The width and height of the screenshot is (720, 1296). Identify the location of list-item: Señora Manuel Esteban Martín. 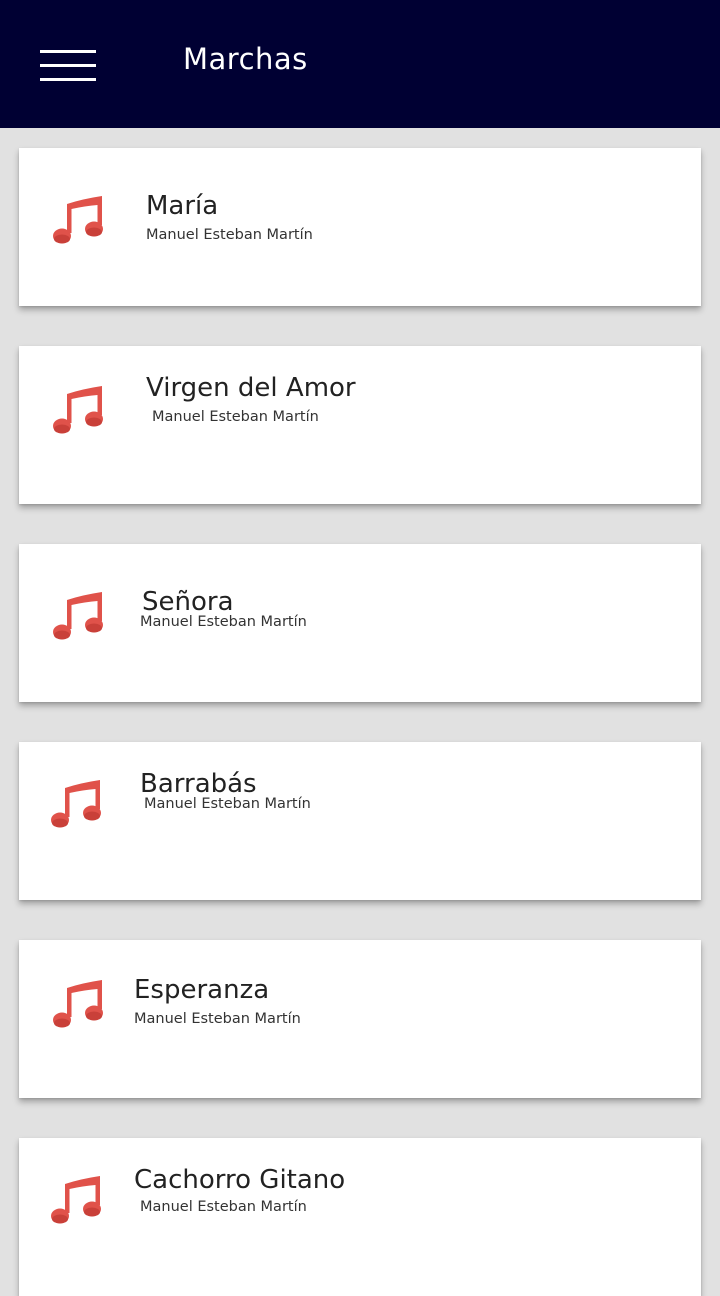
(360, 623).